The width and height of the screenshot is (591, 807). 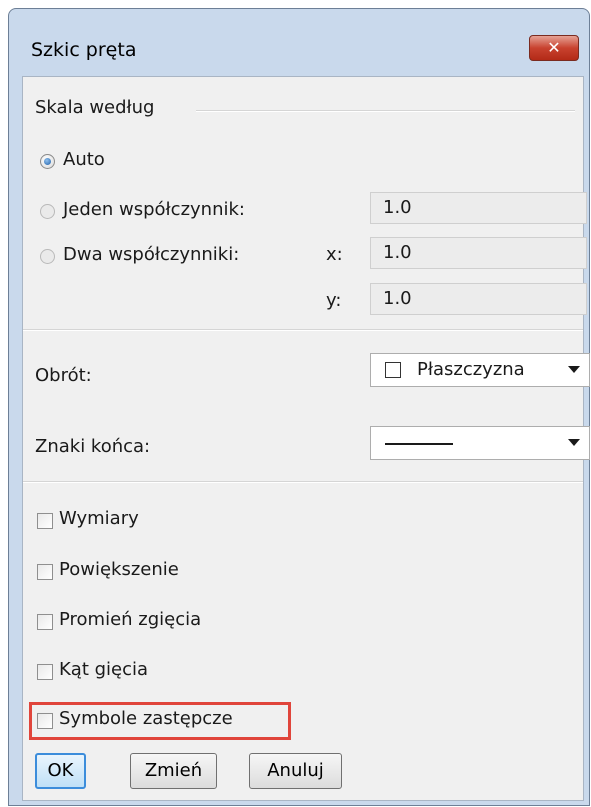 I want to click on close-icon: ✕, so click(x=554, y=47).